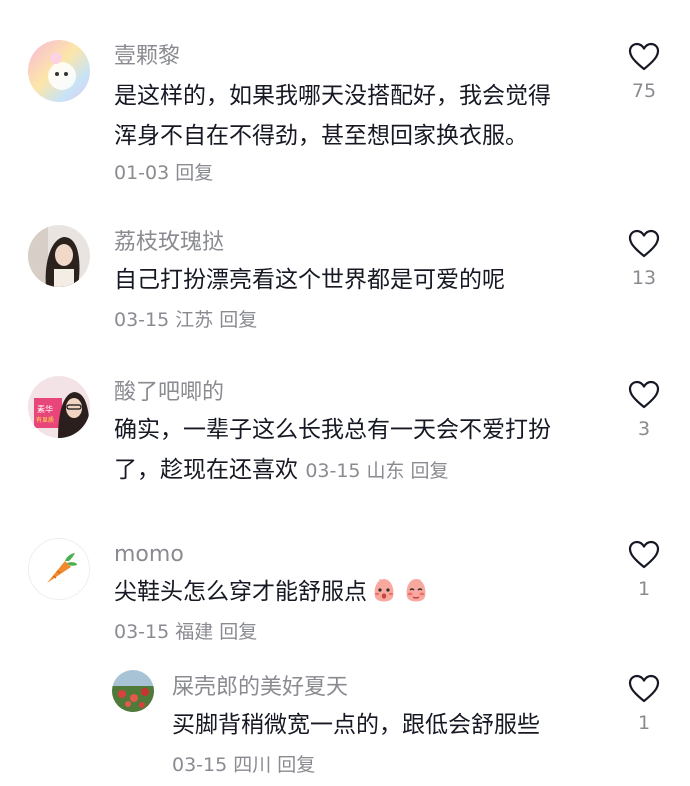 Image resolution: width=690 pixels, height=786 pixels. What do you see at coordinates (206, 470) in the screenshot?
I see `comment-text-line: 了，趁现在还喜欢` at bounding box center [206, 470].